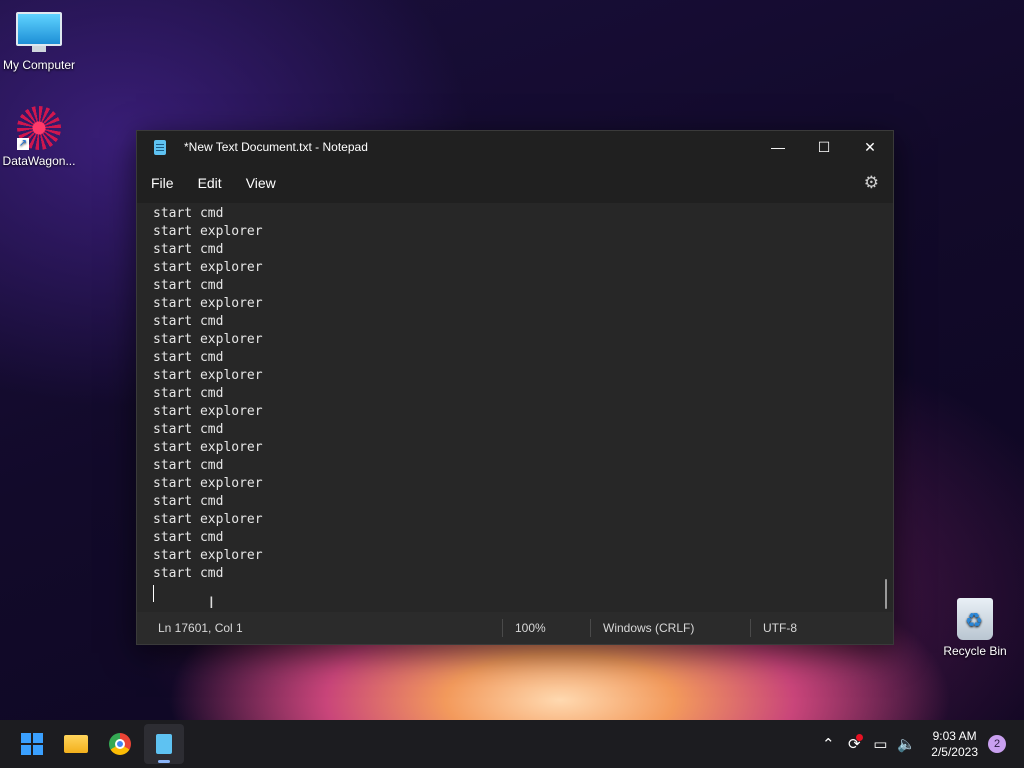 Image resolution: width=1024 pixels, height=768 pixels. What do you see at coordinates (23, 144) in the screenshot?
I see `shortcut-arrow-icon: ↗` at bounding box center [23, 144].